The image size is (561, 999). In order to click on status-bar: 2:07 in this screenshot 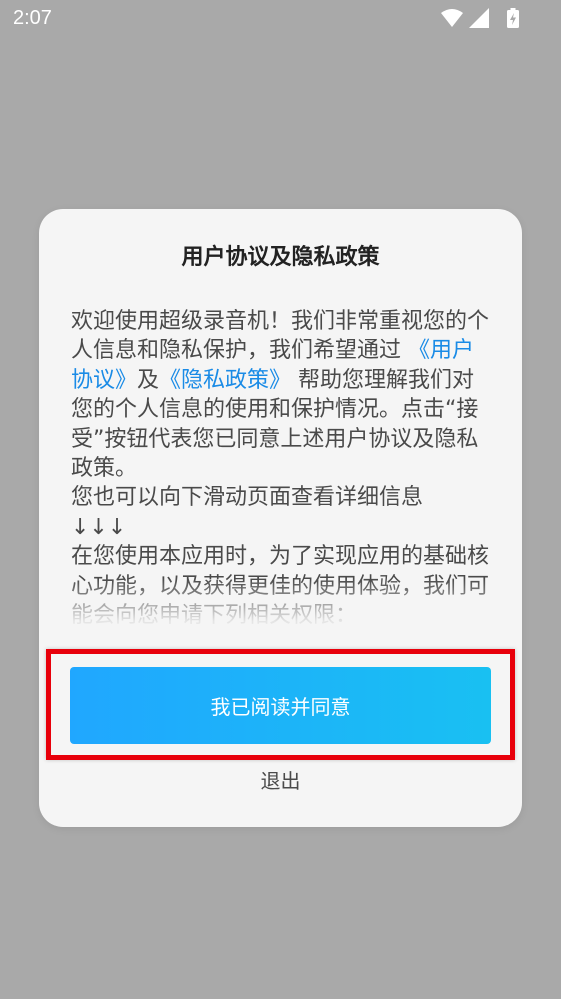, I will do `click(280, 20)`.